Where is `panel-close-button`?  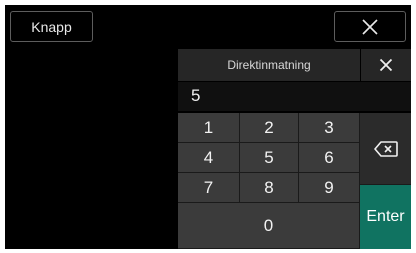
panel-close-button is located at coordinates (385, 65).